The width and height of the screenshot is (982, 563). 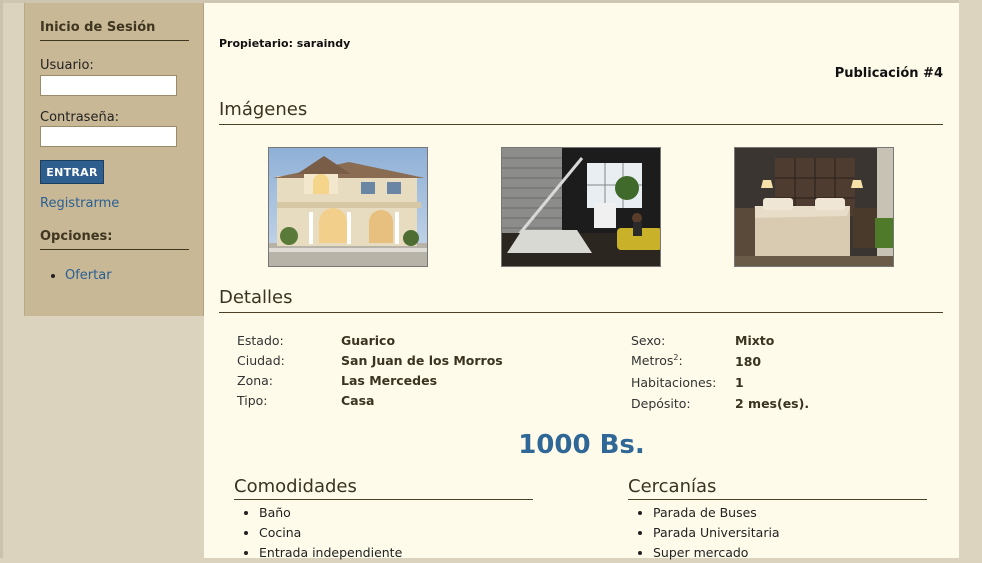 I want to click on username-label: Usuario:, so click(x=67, y=65).